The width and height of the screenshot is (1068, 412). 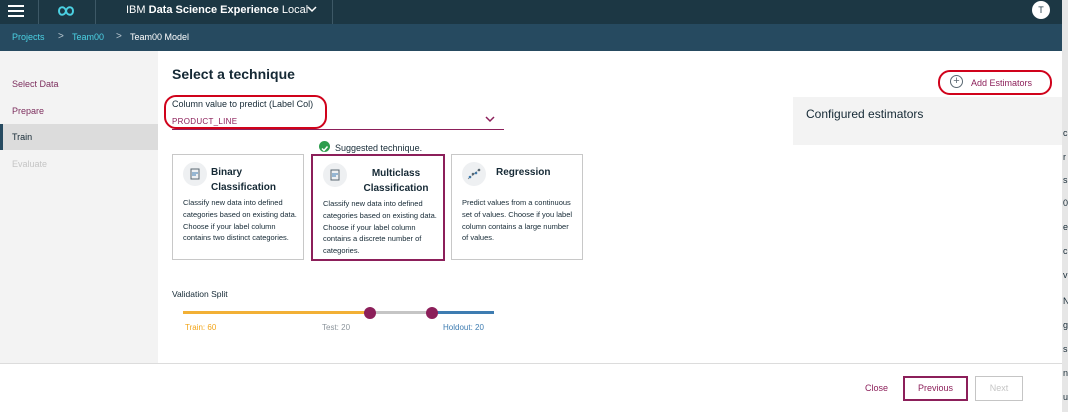 I want to click on active-indicator-arrow, so click(x=155, y=136).